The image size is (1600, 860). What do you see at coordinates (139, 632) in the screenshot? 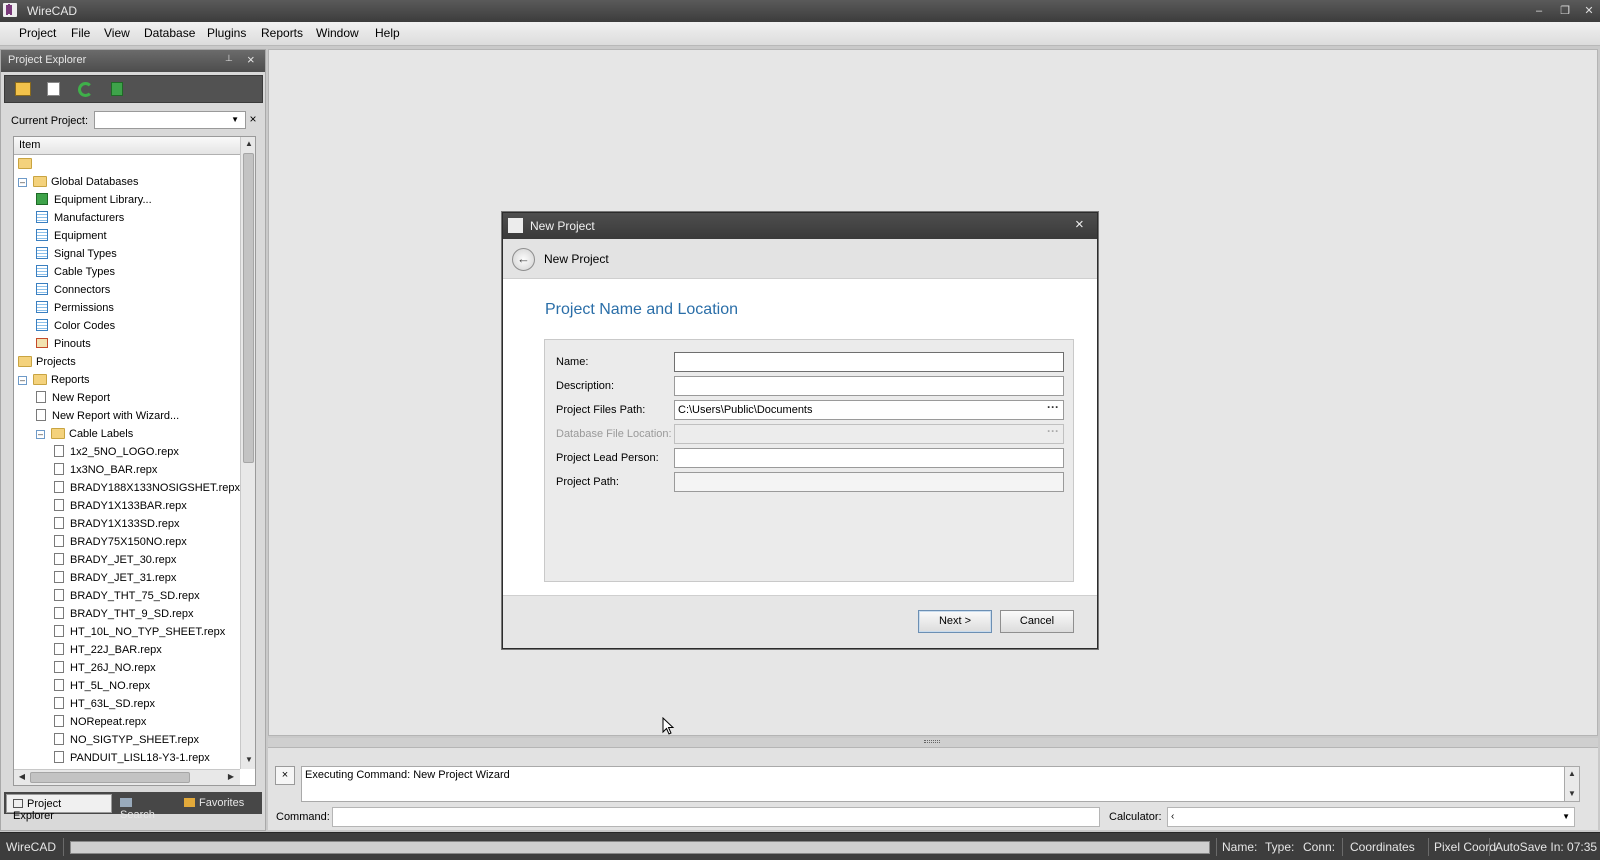
I see `tree-item: HT_10L_NO_TYP_SHEET.repx` at bounding box center [139, 632].